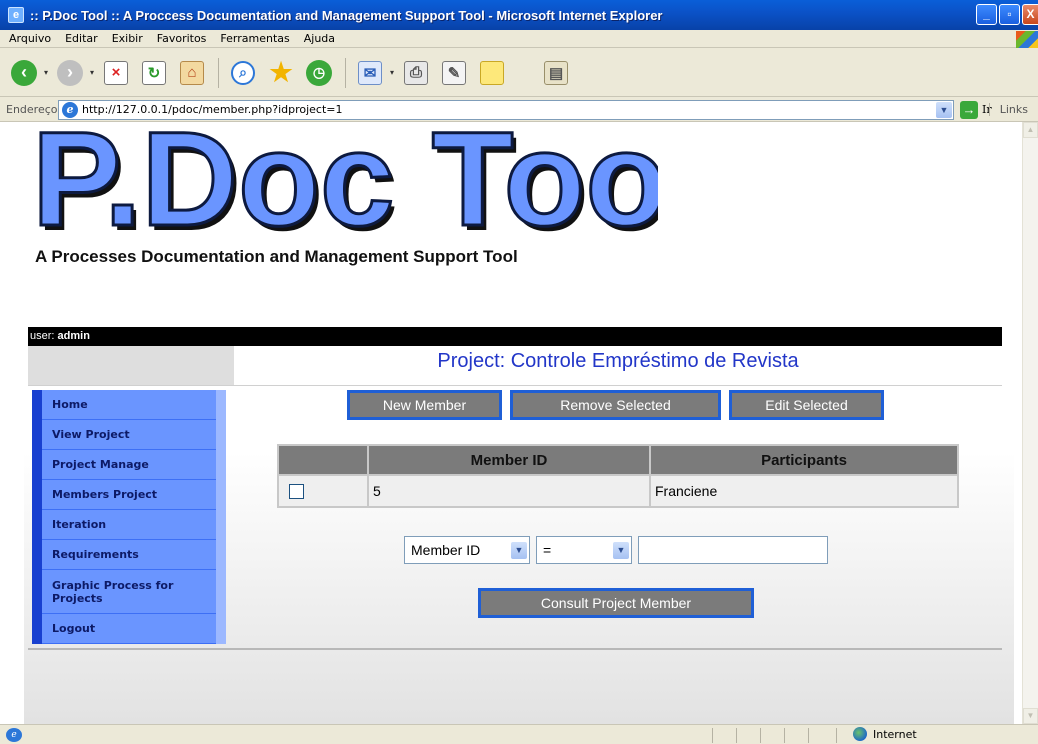 The width and height of the screenshot is (1038, 744). I want to click on security-zone: Internet, so click(885, 734).